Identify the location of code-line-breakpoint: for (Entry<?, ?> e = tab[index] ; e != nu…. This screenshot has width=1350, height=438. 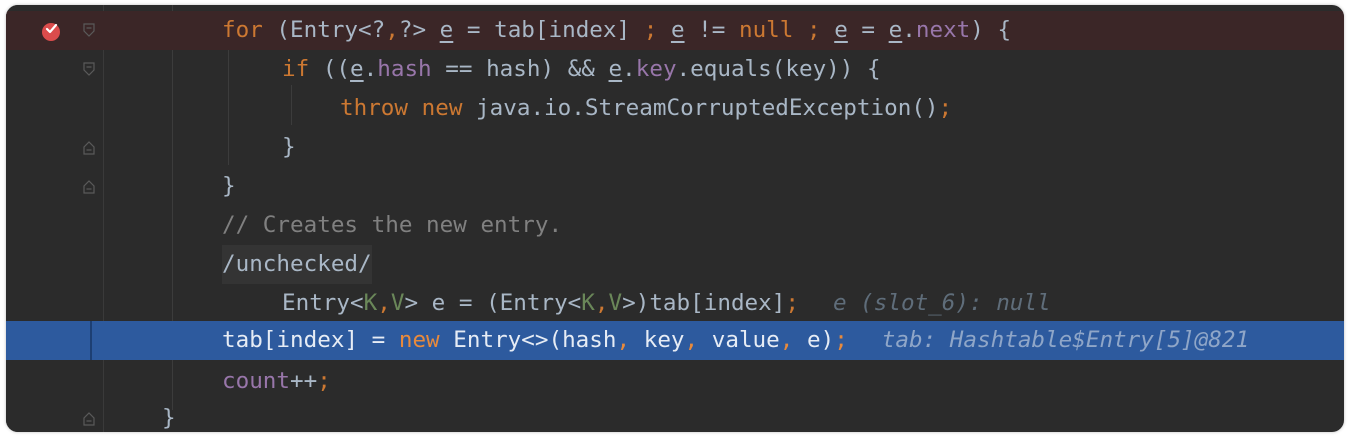
(675, 30).